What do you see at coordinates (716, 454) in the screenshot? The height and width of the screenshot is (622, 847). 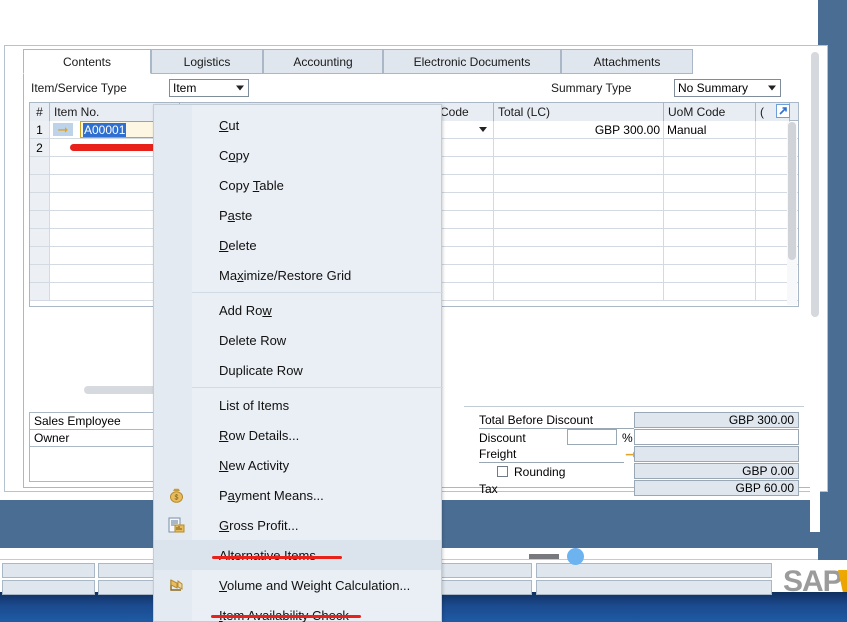 I see `freight-value` at bounding box center [716, 454].